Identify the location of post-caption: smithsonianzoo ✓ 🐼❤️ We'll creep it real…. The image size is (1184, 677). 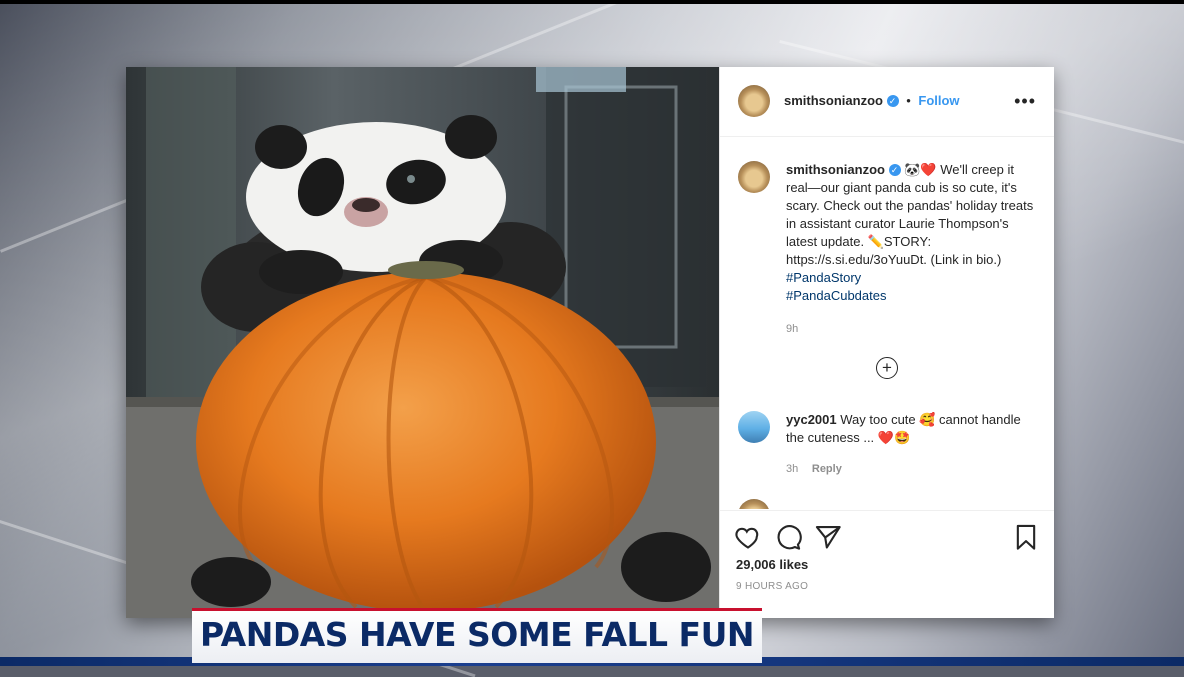
(911, 249).